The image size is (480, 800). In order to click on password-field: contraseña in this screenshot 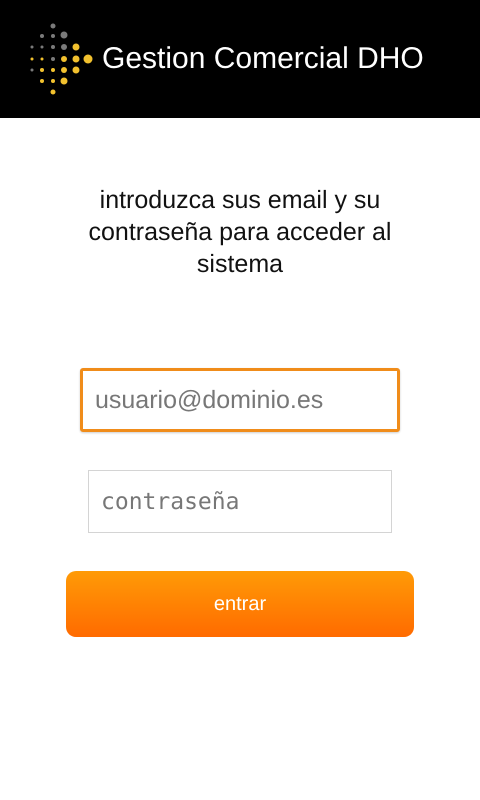, I will do `click(240, 501)`.